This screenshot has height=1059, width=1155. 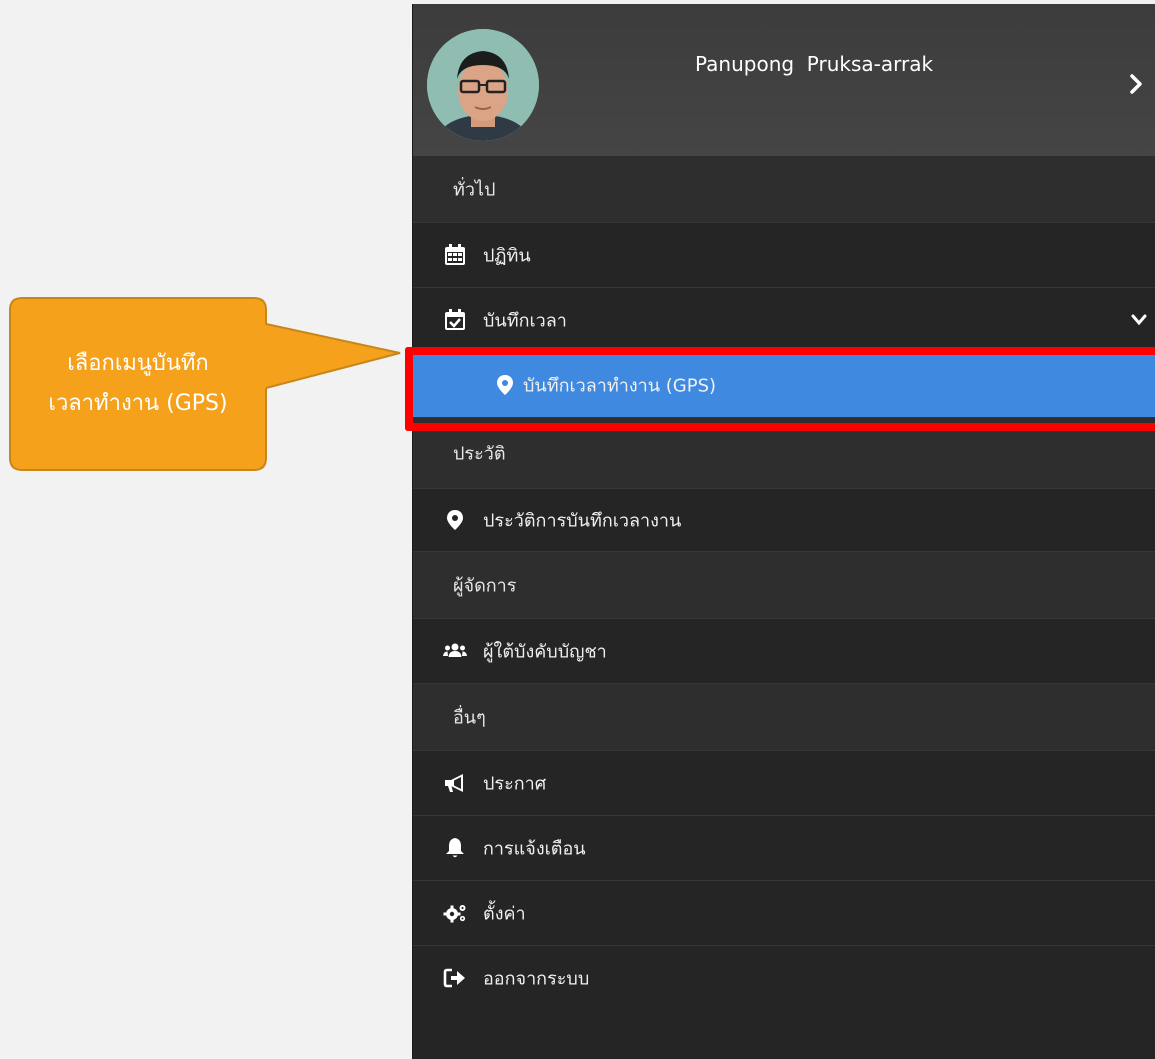 I want to click on menu-item-notification: การแจ้งเตือน, so click(x=784, y=848).